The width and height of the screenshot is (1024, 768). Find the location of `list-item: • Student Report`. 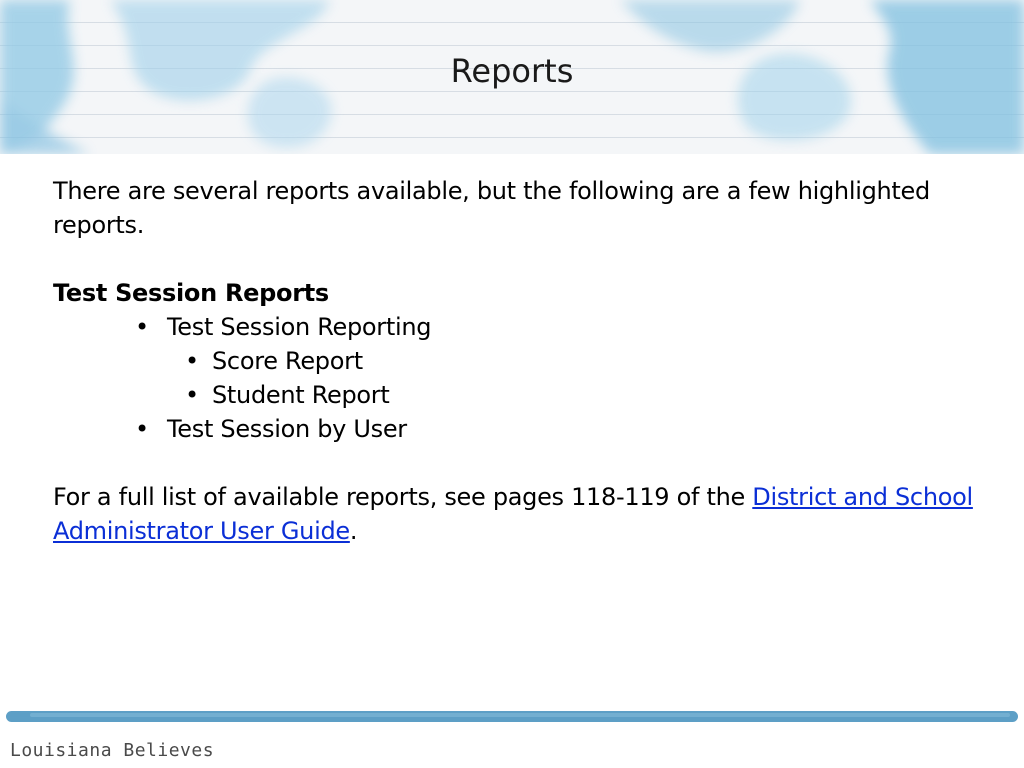

list-item: • Student Report is located at coordinates (518, 395).